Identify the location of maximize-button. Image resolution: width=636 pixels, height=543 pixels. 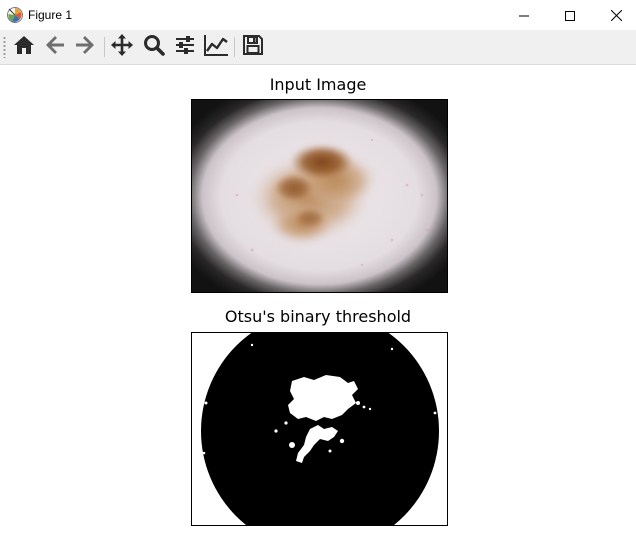
(570, 15).